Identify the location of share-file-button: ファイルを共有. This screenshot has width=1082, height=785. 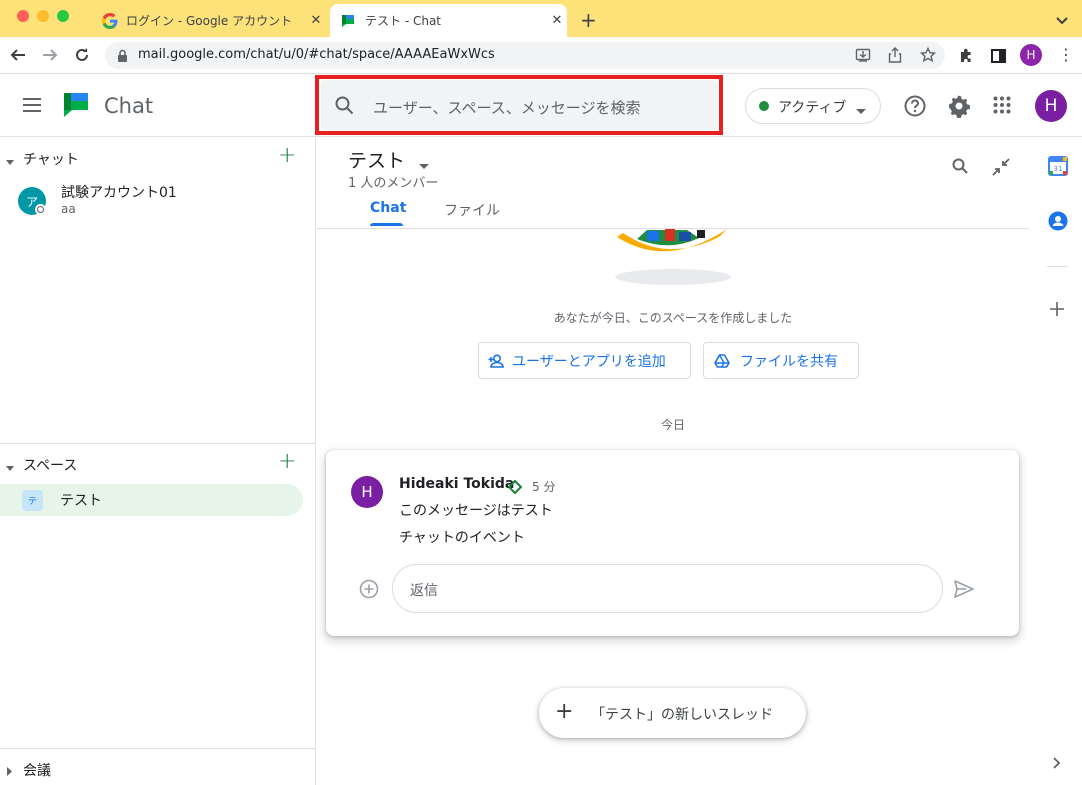
(781, 360).